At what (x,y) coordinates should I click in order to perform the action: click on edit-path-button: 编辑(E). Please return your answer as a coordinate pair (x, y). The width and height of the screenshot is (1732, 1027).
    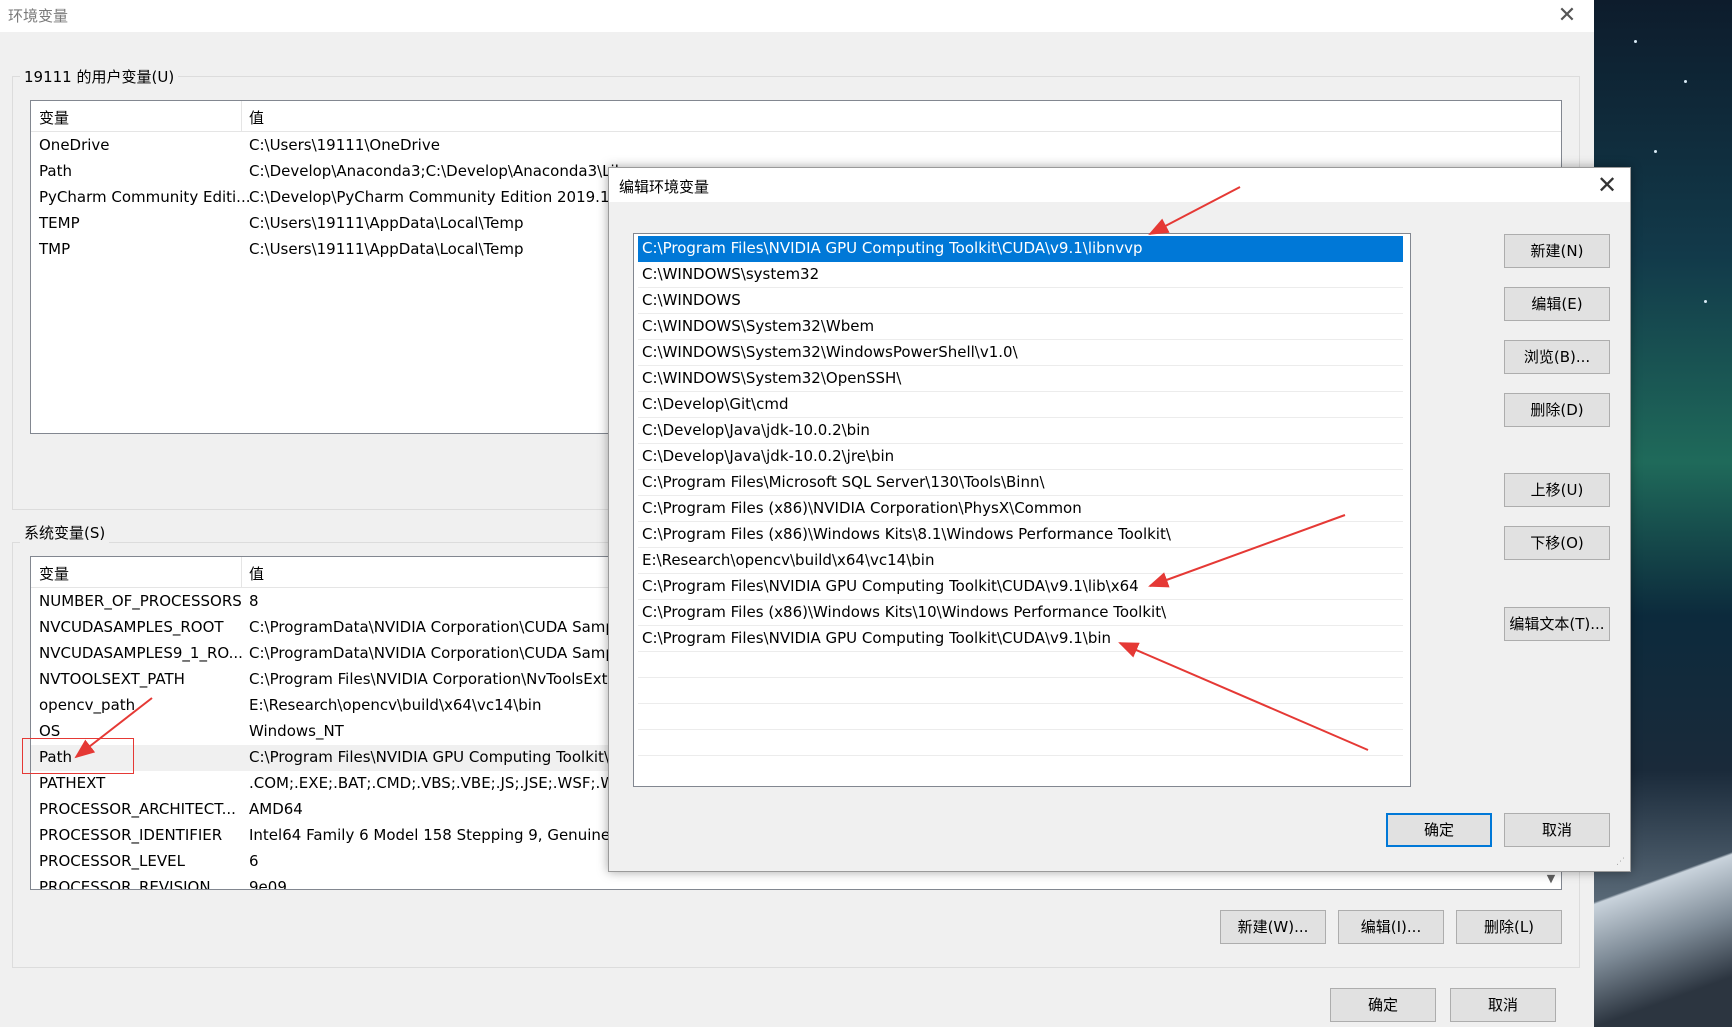
    Looking at the image, I should click on (1557, 304).